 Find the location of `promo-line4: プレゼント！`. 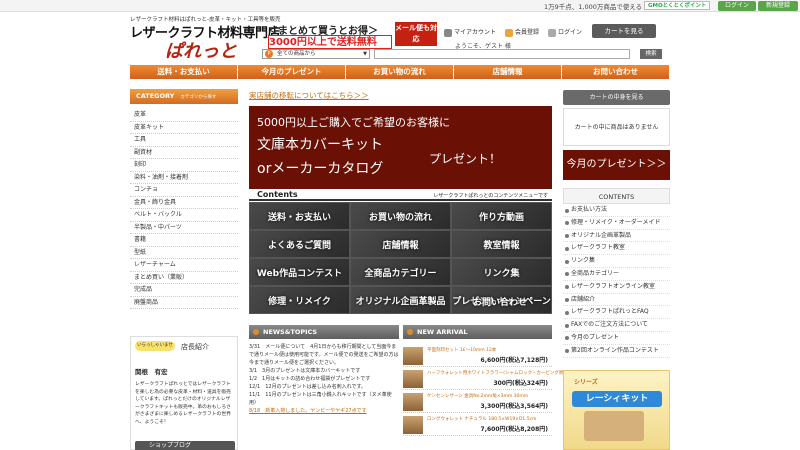

promo-line4: プレゼント！ is located at coordinates (465, 159).